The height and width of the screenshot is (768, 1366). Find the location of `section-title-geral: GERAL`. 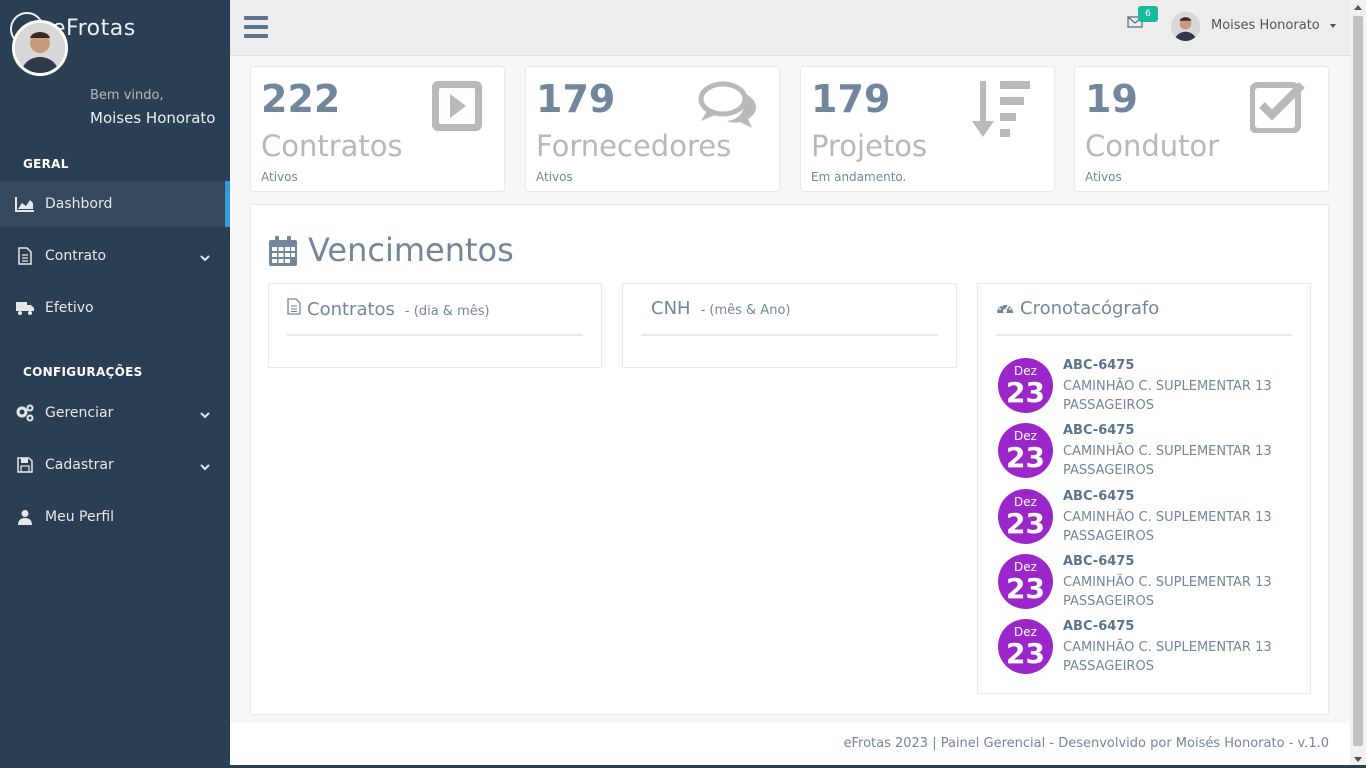

section-title-geral: GERAL is located at coordinates (46, 164).